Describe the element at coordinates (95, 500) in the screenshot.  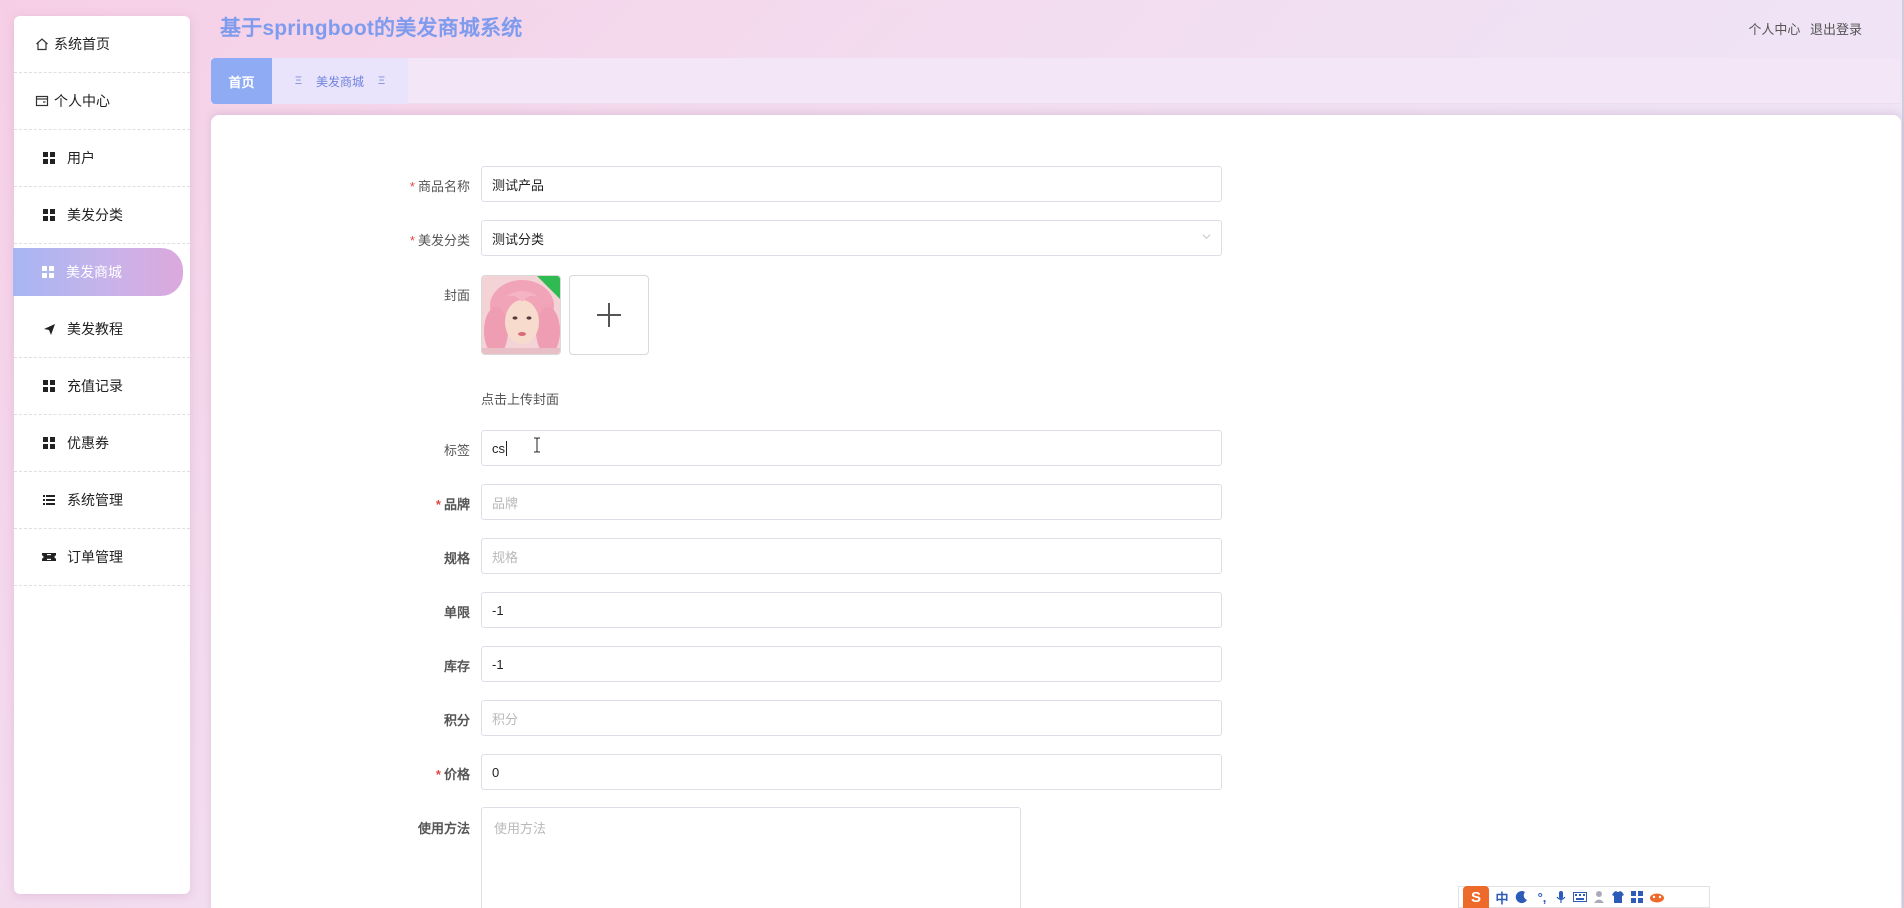
I see `sidebar-item-label: 系统管理` at that location.